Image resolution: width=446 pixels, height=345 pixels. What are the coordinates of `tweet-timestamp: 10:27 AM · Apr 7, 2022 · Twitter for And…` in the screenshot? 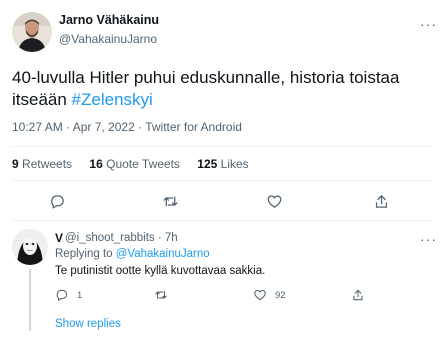 It's located at (127, 127).